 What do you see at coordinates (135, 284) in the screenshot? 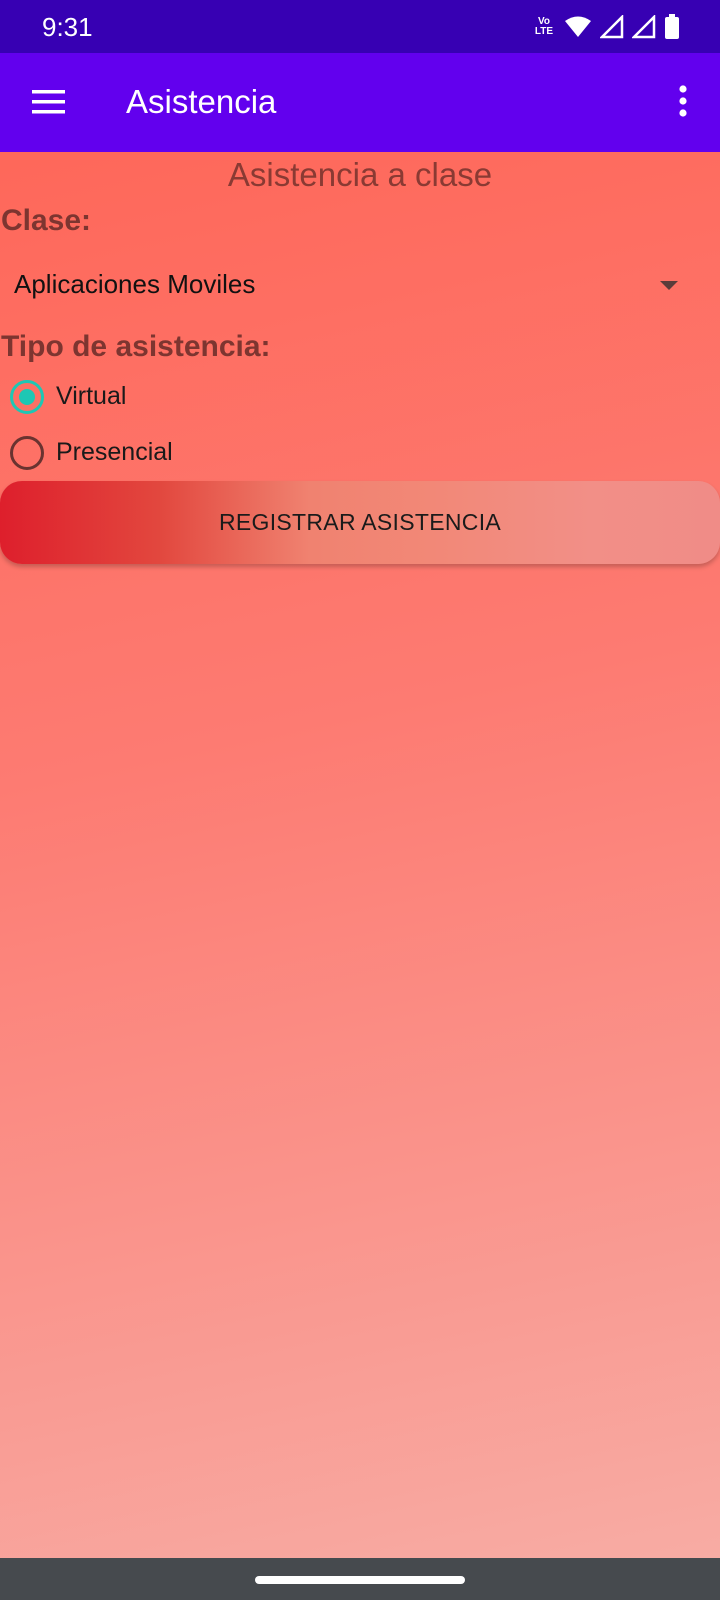
I see `clase-selected-value: Aplicaciones Moviles` at bounding box center [135, 284].